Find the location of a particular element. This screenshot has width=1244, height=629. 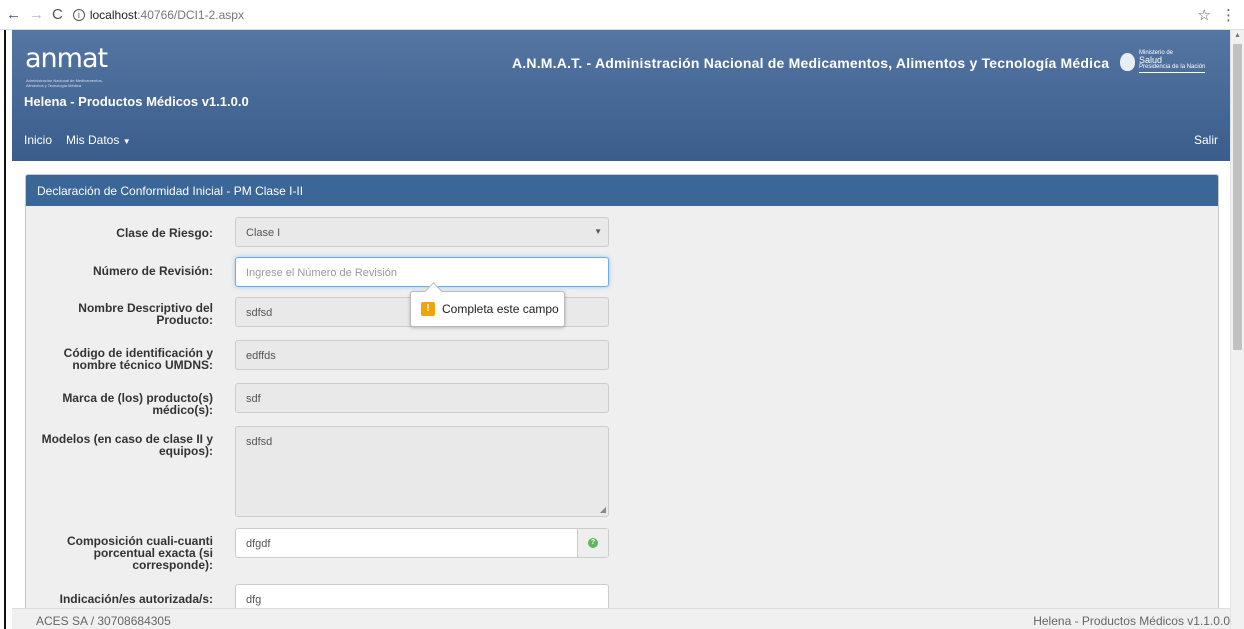

help-icon: ? is located at coordinates (593, 543).